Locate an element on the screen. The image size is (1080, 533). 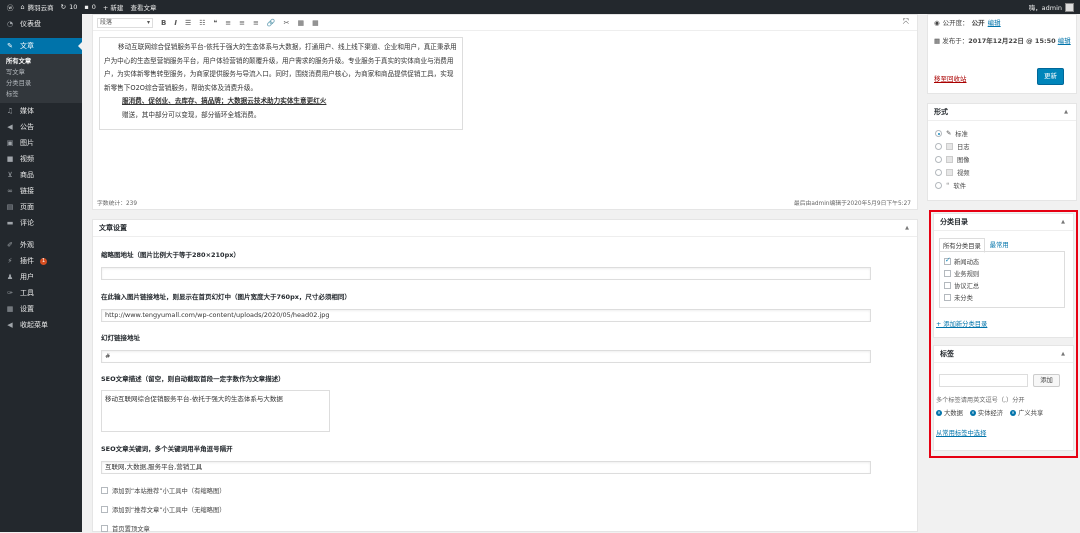
link-icon: ∞ is located at coordinates (10, 191).